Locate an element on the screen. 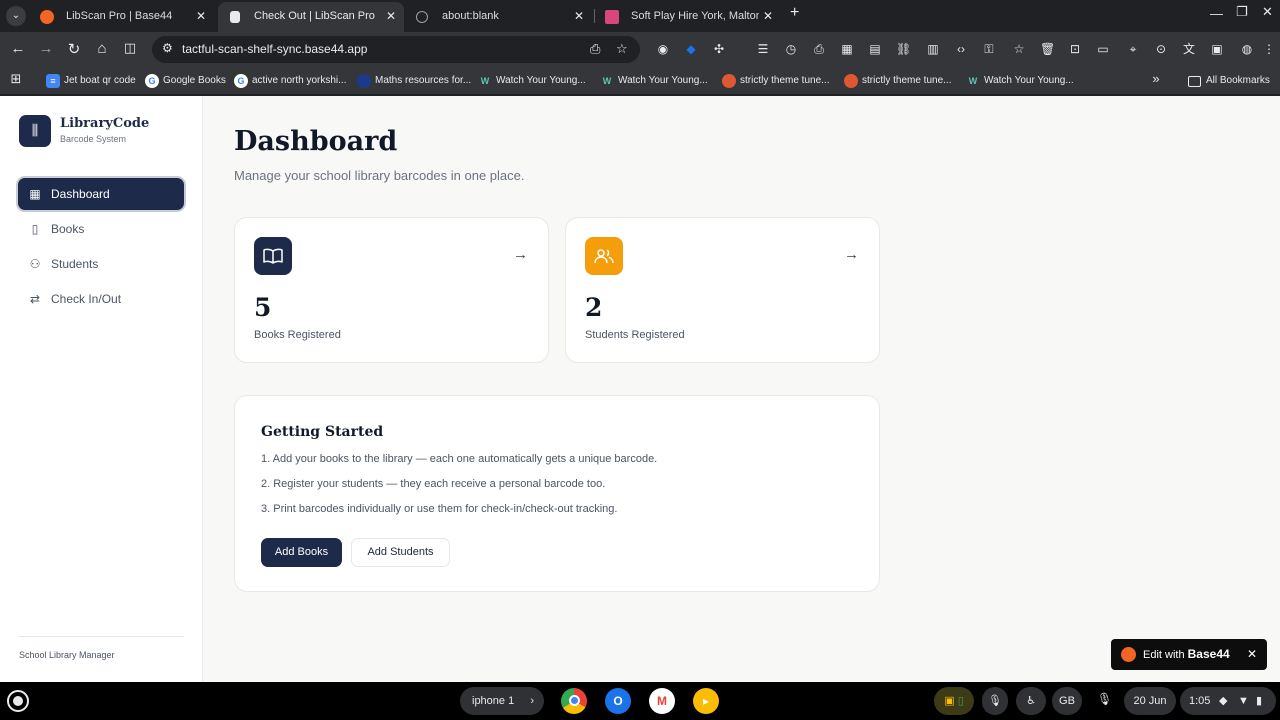 This screenshot has width=1280, height=720. bookmark-star-icon: ☆ is located at coordinates (622, 49).